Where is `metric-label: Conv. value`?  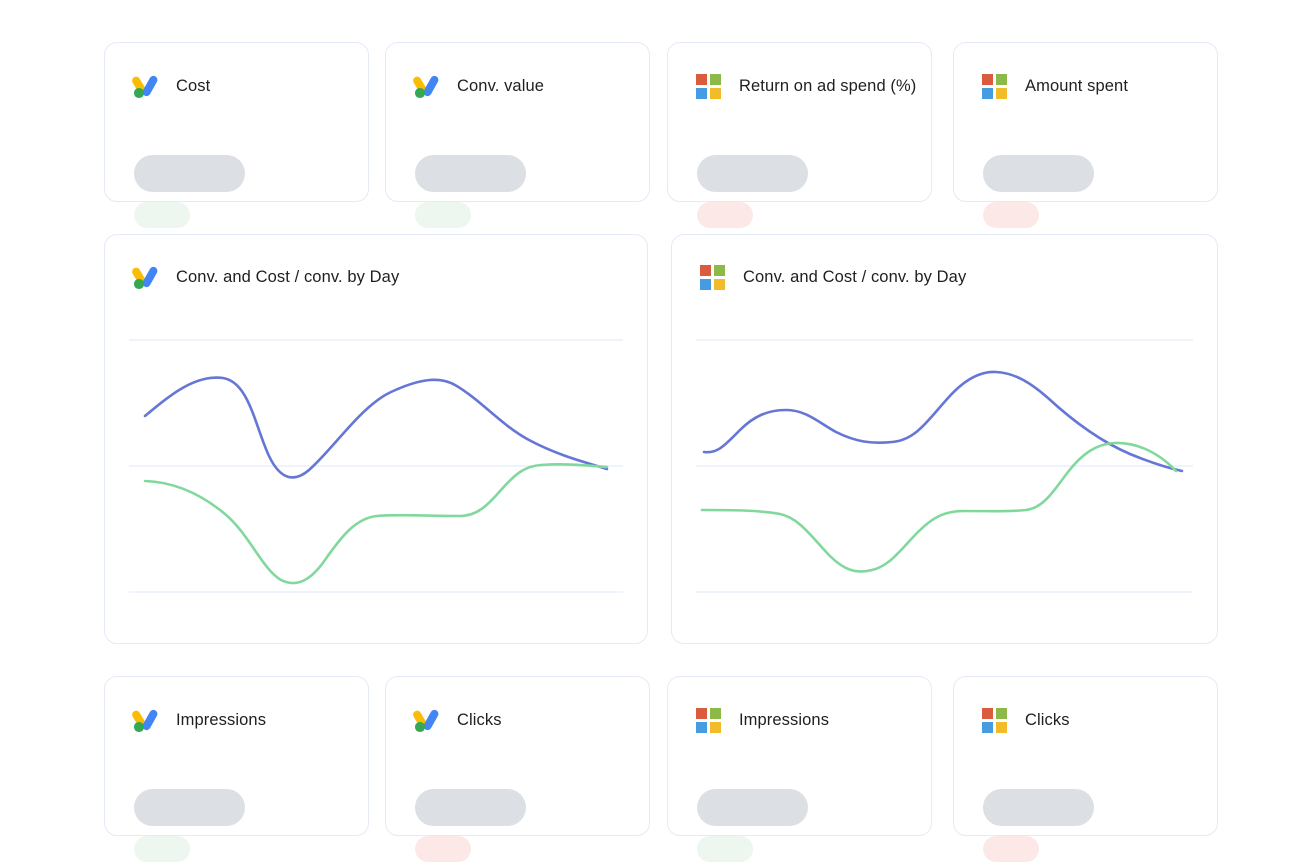
metric-label: Conv. value is located at coordinates (501, 85).